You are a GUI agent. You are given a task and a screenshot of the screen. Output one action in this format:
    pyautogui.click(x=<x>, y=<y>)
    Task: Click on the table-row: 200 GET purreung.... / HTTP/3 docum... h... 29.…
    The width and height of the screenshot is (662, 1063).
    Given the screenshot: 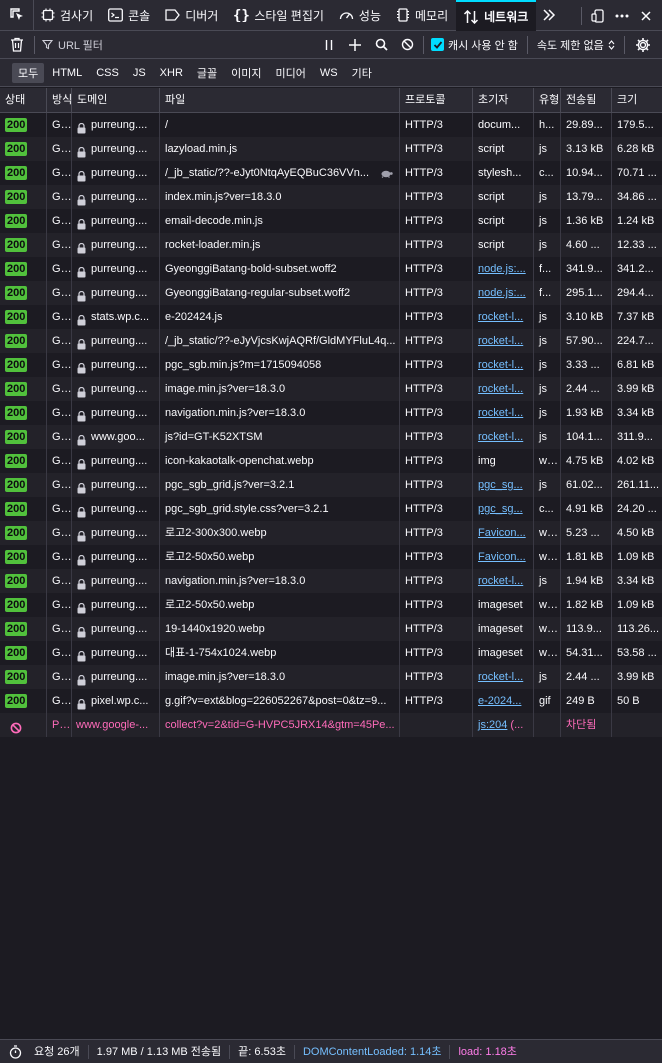 What is the action you would take?
    pyautogui.click(x=331, y=125)
    